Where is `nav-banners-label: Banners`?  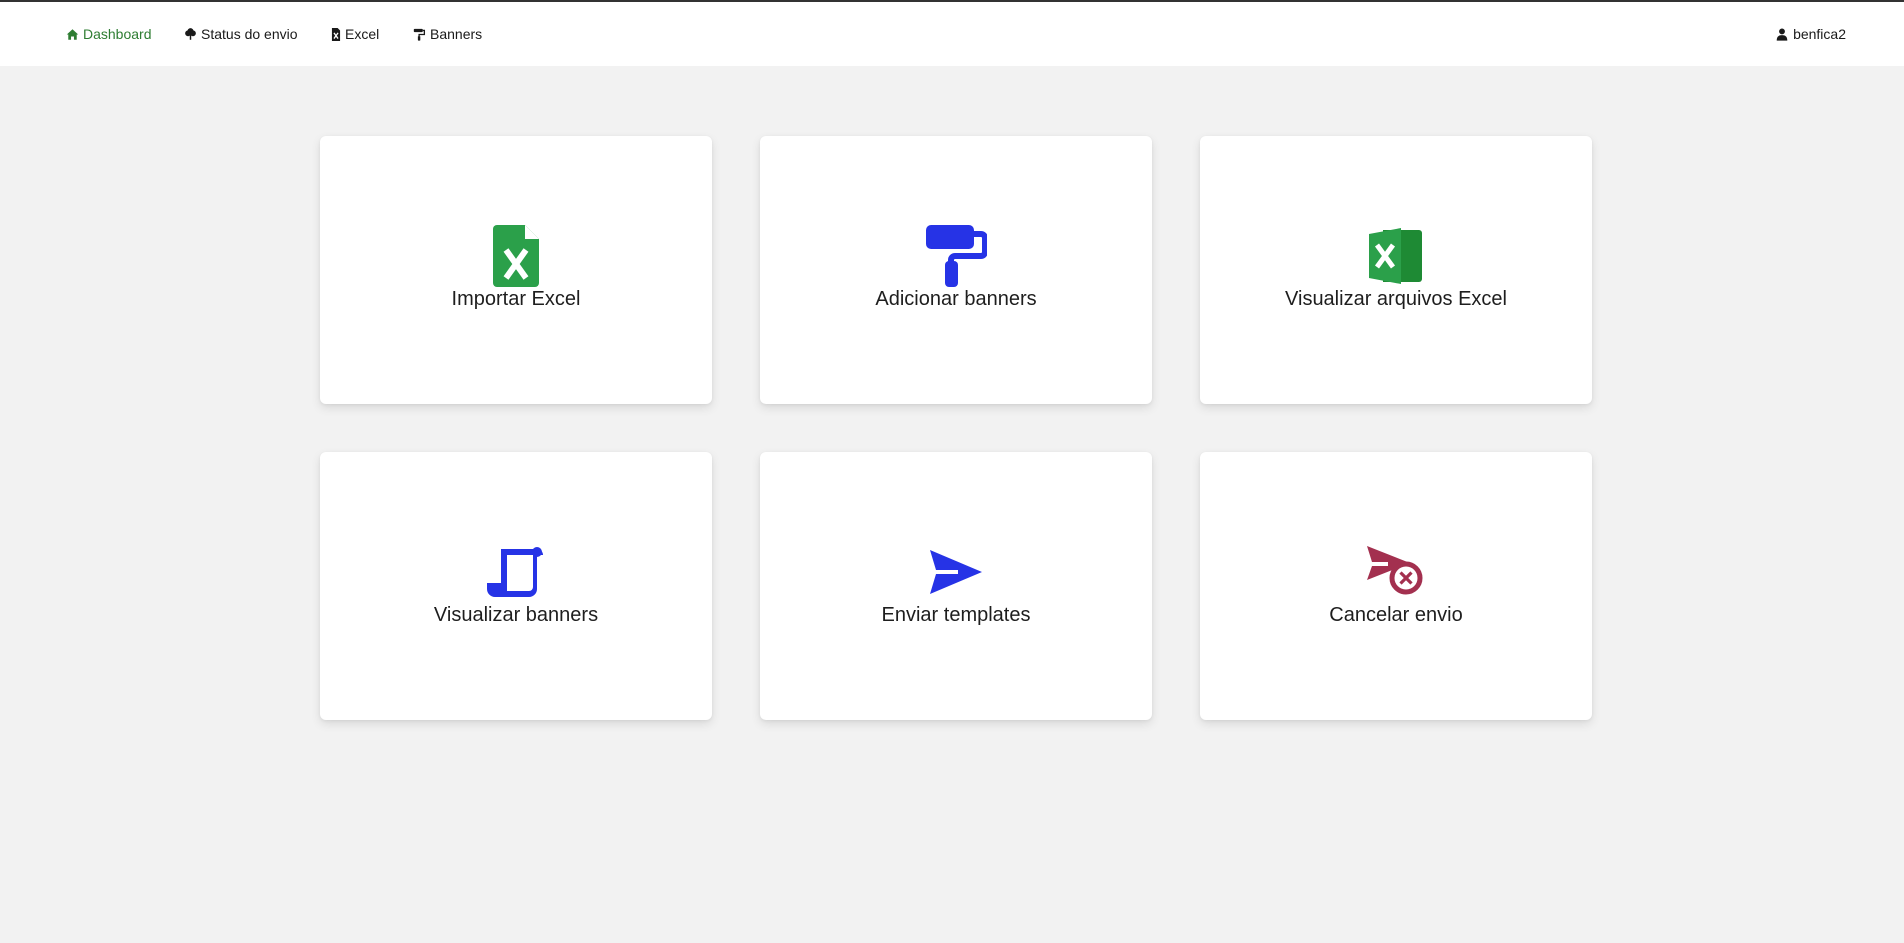 nav-banners-label: Banners is located at coordinates (456, 34).